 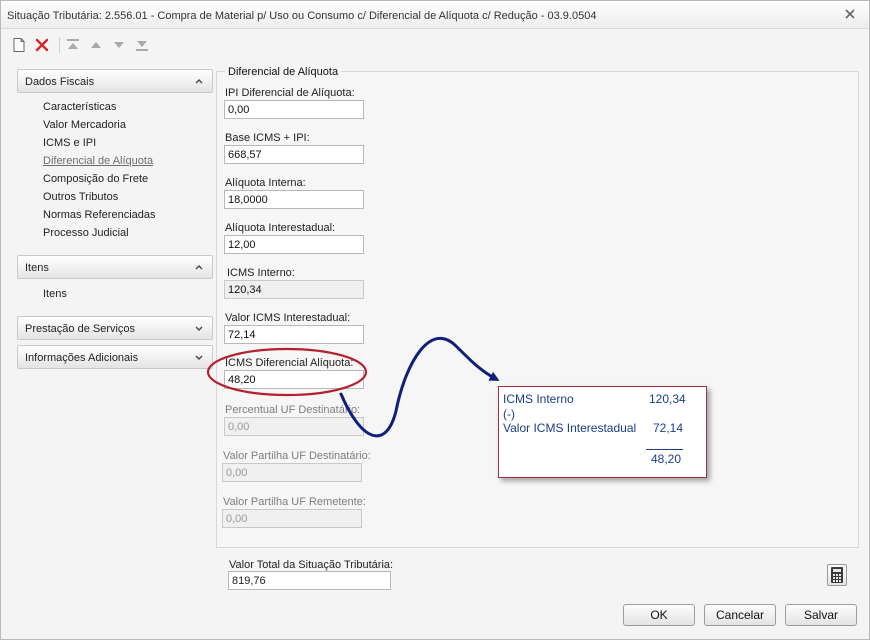 What do you see at coordinates (79, 107) in the screenshot?
I see `sidebar-item-caracteristicas: Características` at bounding box center [79, 107].